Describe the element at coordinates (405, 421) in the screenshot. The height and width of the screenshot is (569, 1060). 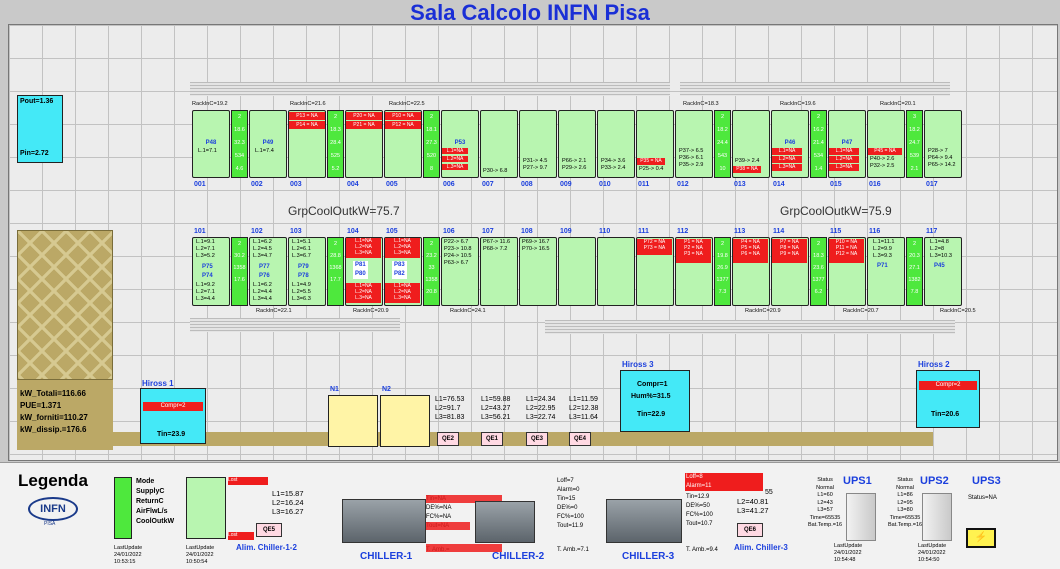
I see `n2-unit` at that location.